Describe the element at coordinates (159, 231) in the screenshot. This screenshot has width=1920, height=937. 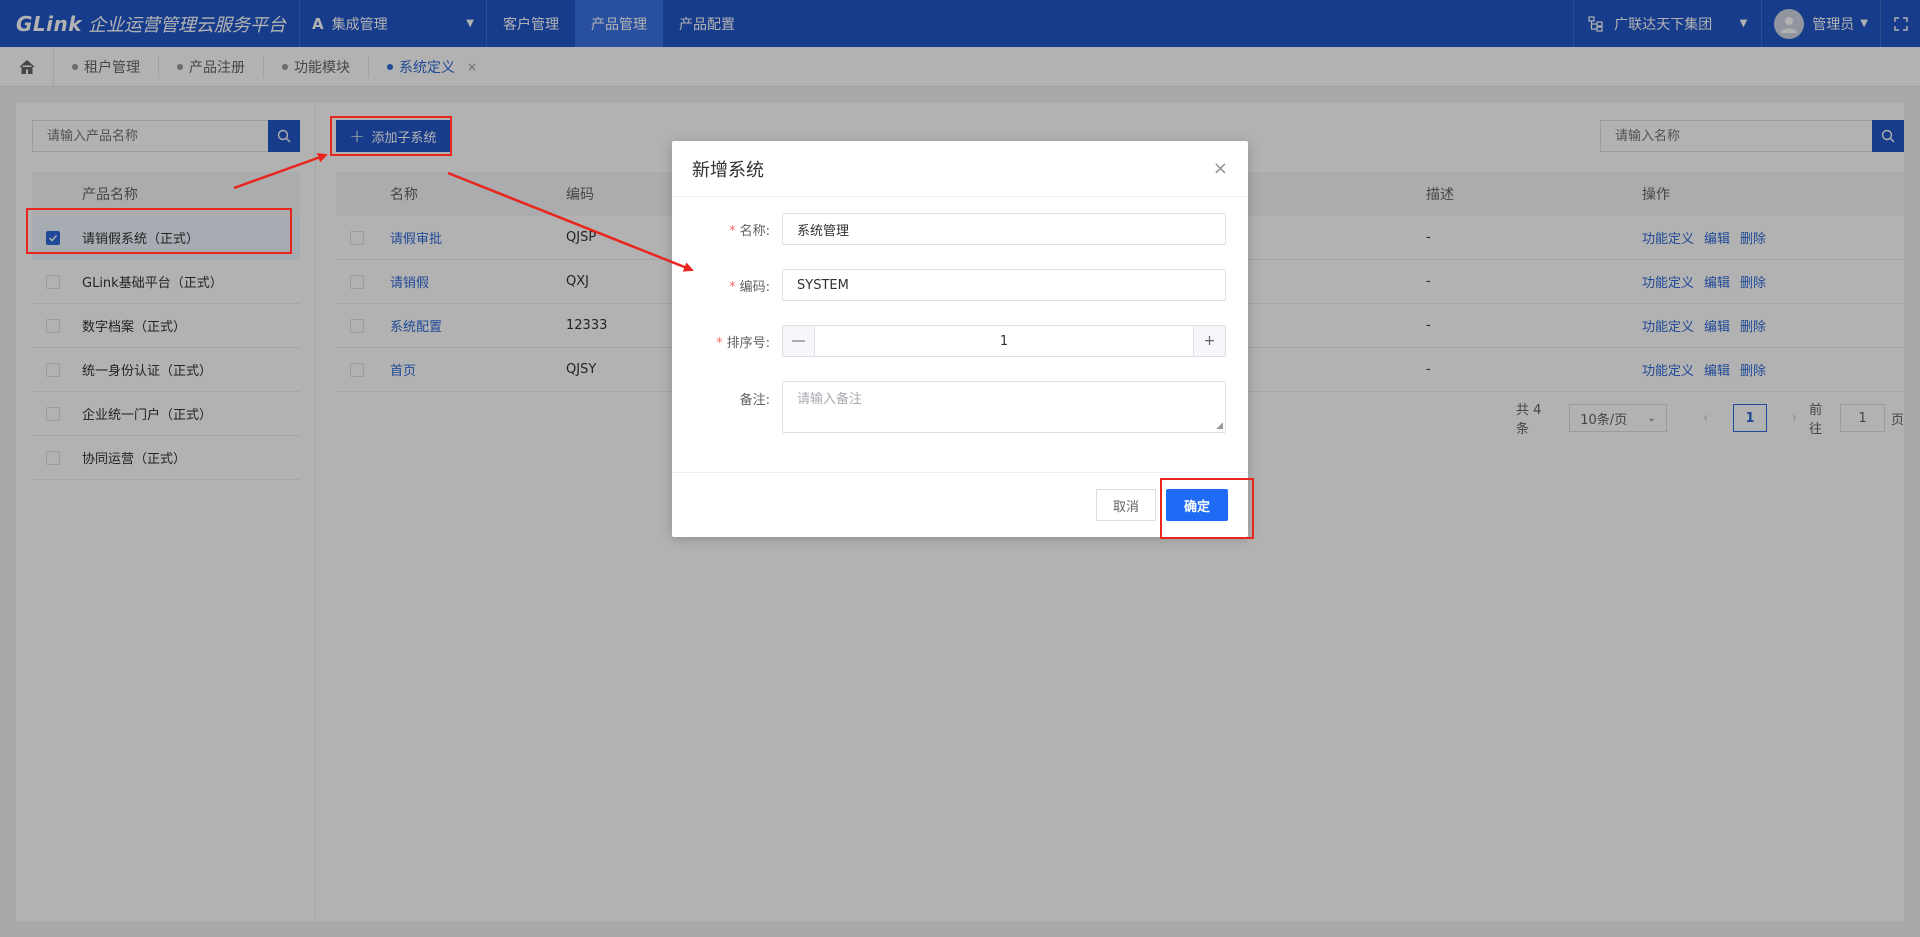
I see `annotation-box-product` at that location.